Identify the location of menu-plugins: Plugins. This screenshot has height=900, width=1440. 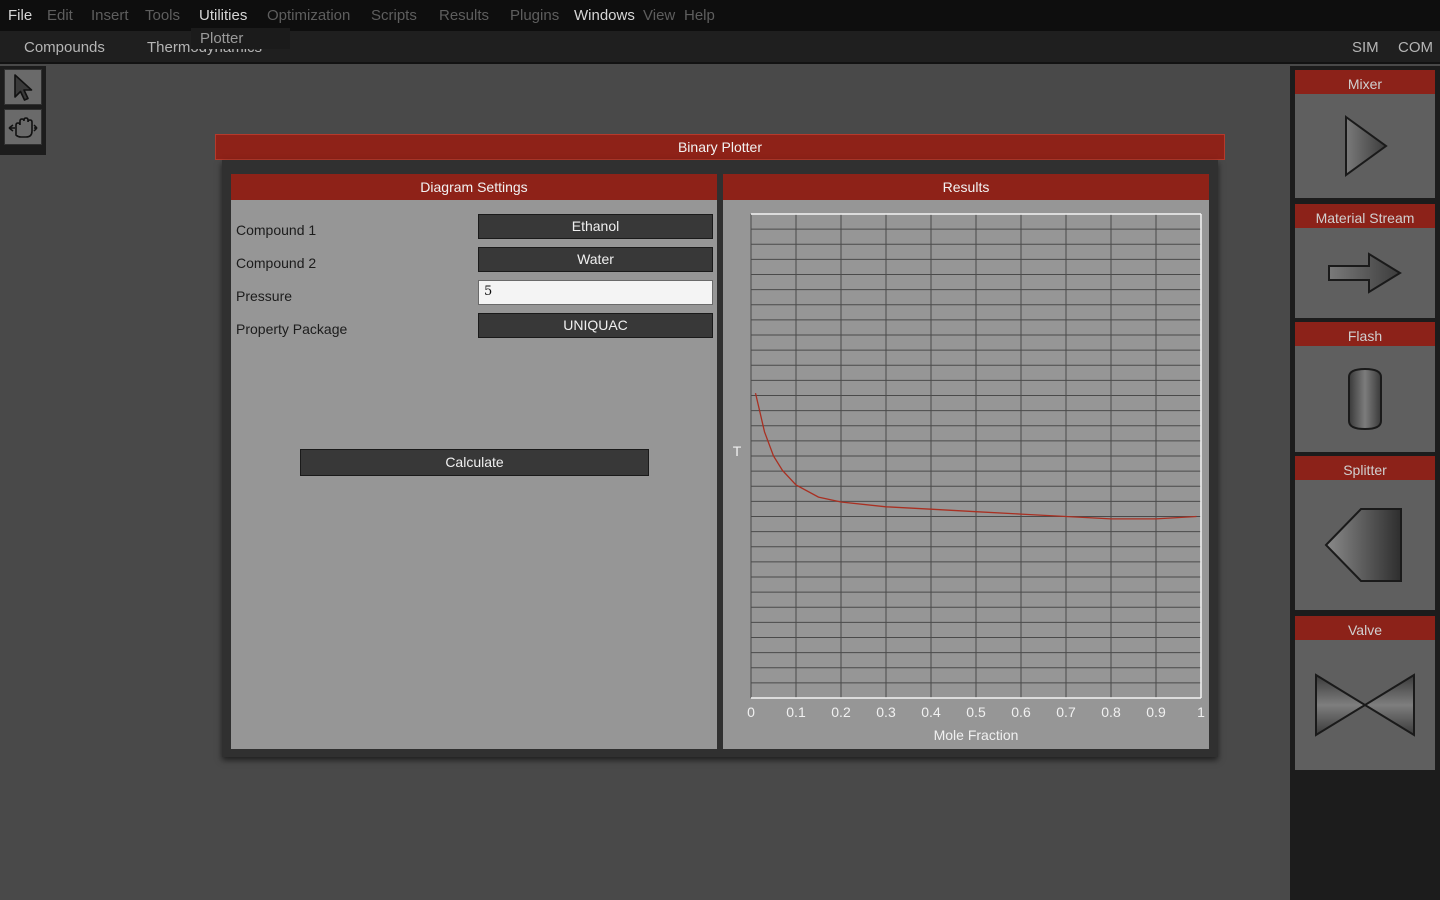
(534, 15).